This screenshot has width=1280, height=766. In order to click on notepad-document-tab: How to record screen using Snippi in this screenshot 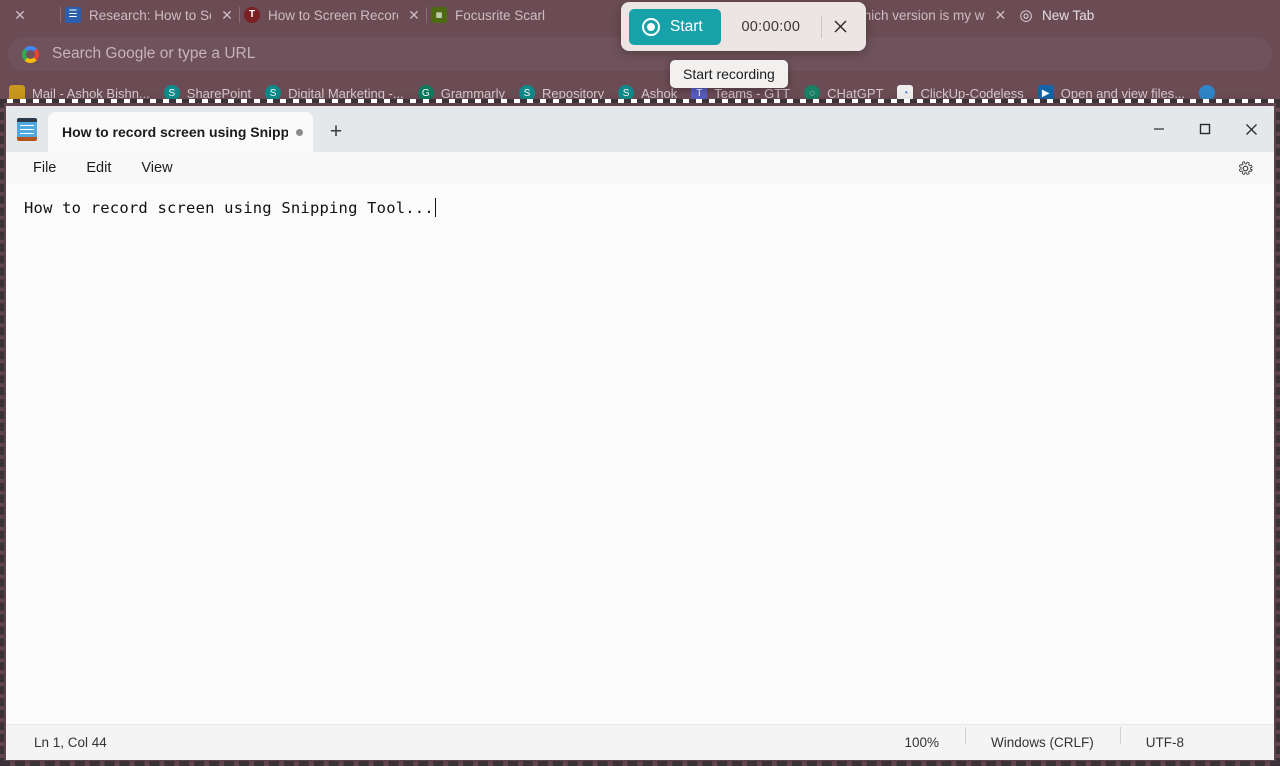, I will do `click(180, 132)`.